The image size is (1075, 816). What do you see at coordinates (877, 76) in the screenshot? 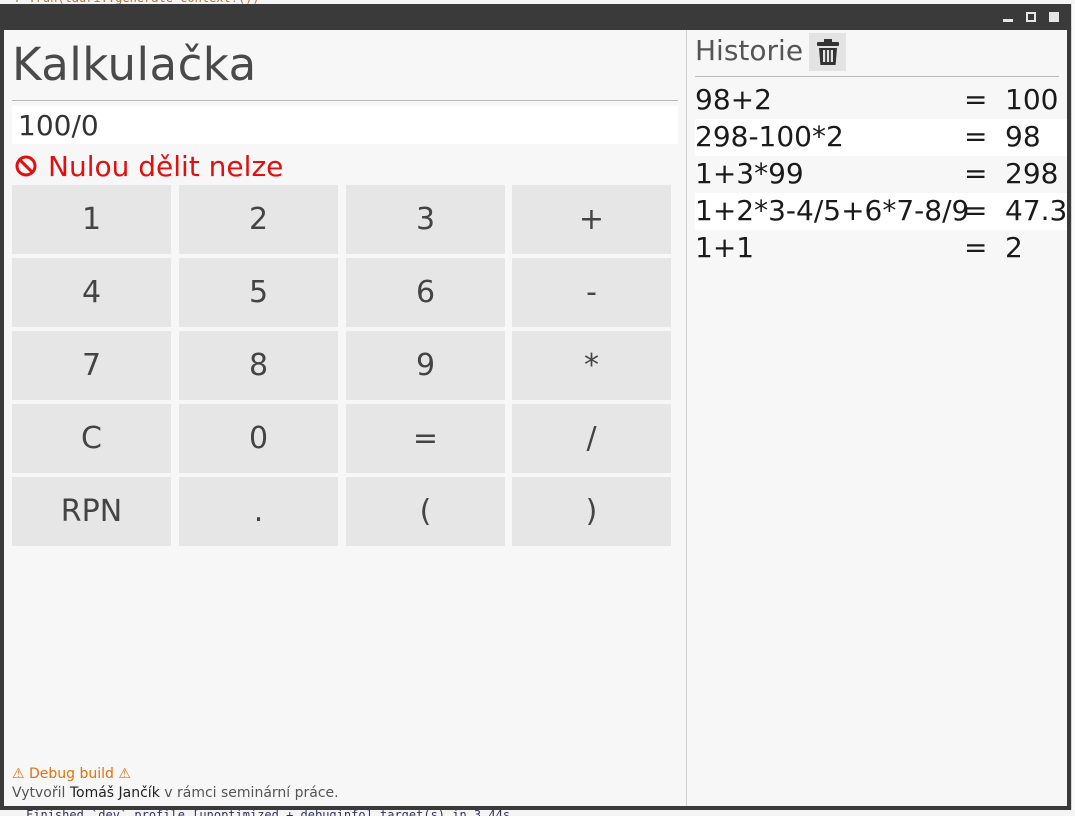
I see `history-divider` at bounding box center [877, 76].